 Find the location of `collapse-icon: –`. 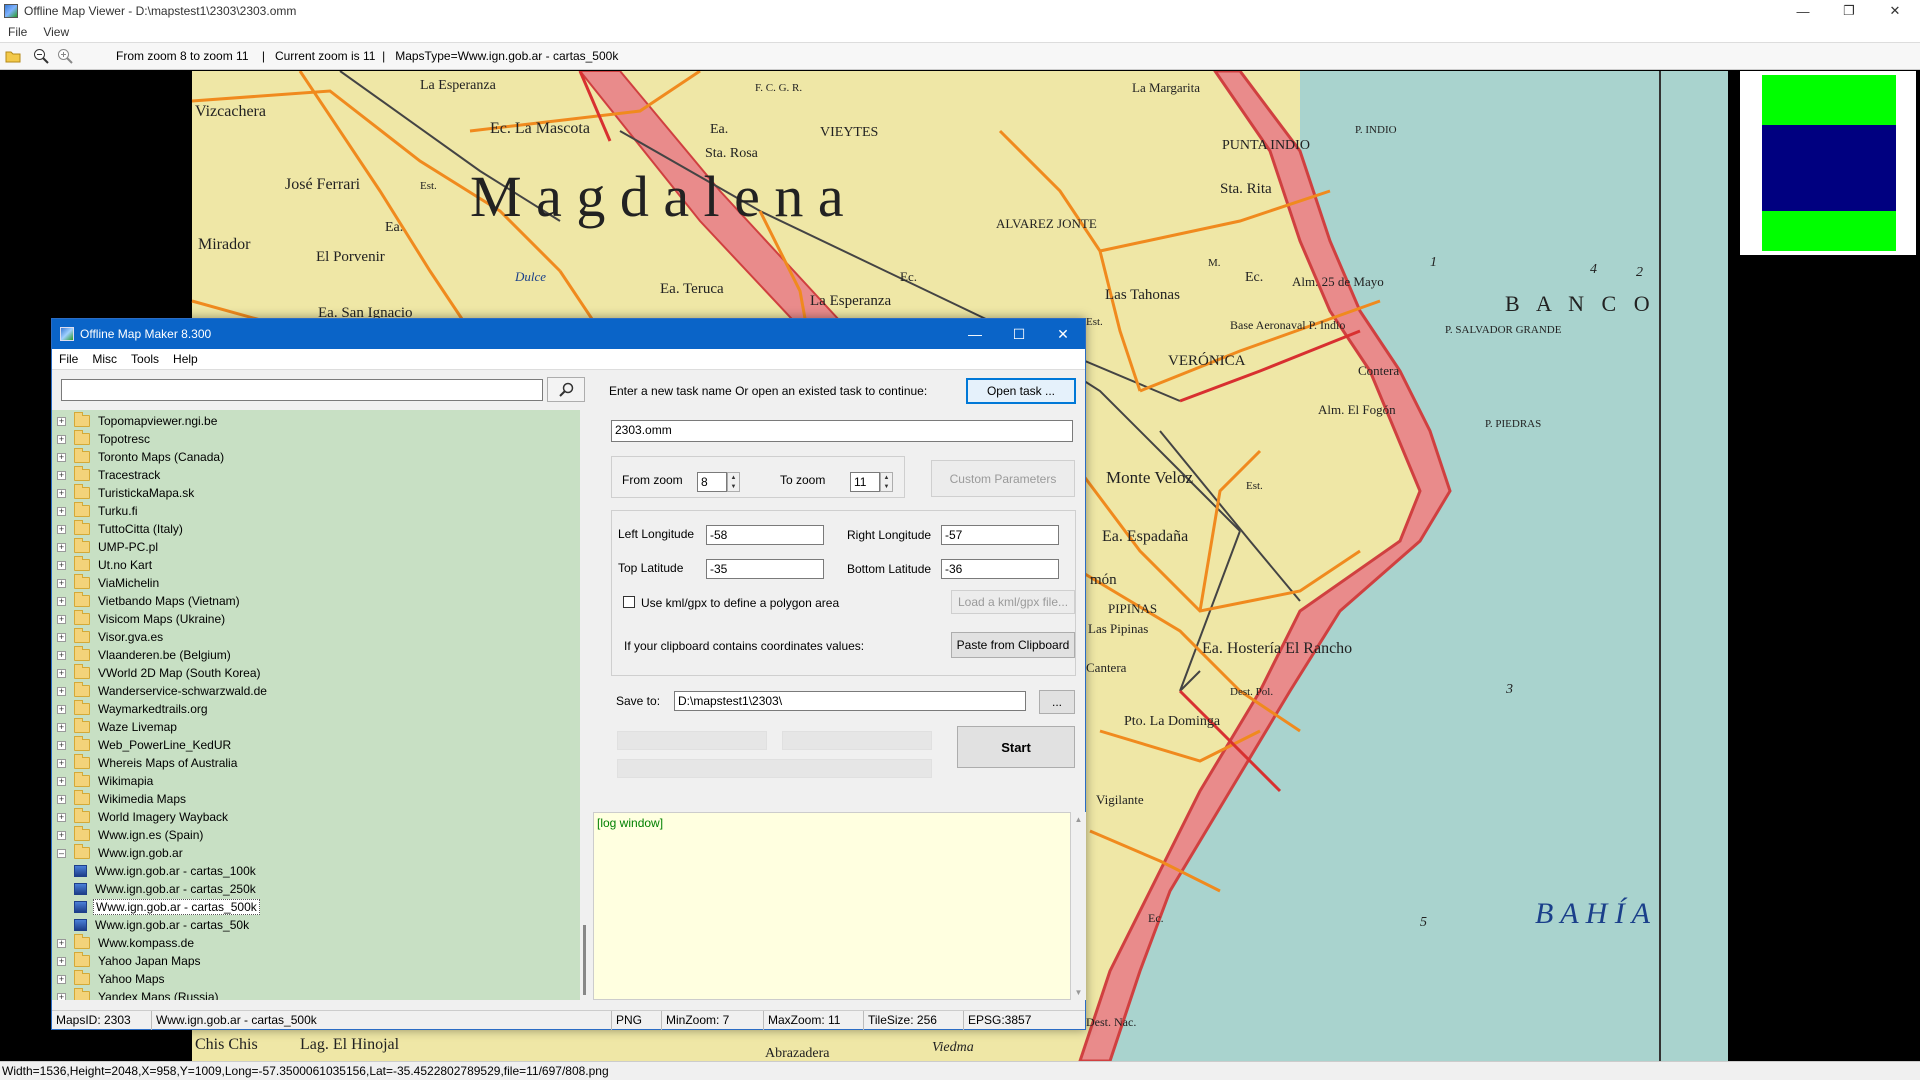

collapse-icon: – is located at coordinates (61, 853).